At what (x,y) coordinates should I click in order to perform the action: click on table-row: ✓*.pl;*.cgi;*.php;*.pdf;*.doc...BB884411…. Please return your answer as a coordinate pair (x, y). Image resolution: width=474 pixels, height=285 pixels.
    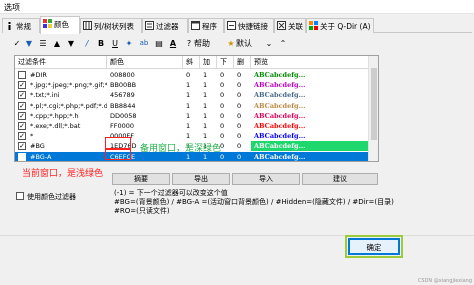
    Looking at the image, I should click on (196, 106).